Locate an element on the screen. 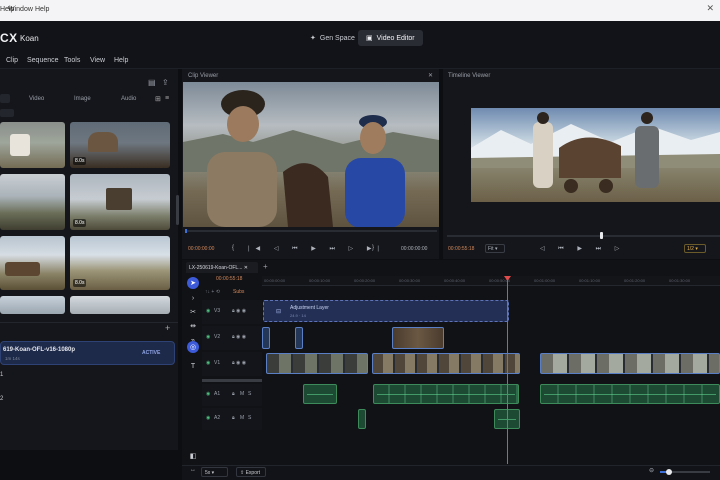 This screenshot has width=720, height=480. wheel-shape is located at coordinates (571, 186).